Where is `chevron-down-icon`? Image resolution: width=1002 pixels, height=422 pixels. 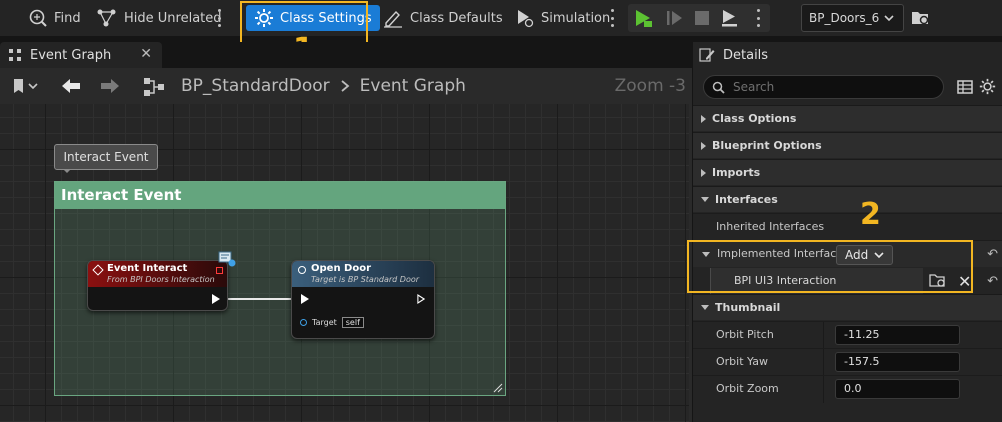 chevron-down-icon is located at coordinates (889, 18).